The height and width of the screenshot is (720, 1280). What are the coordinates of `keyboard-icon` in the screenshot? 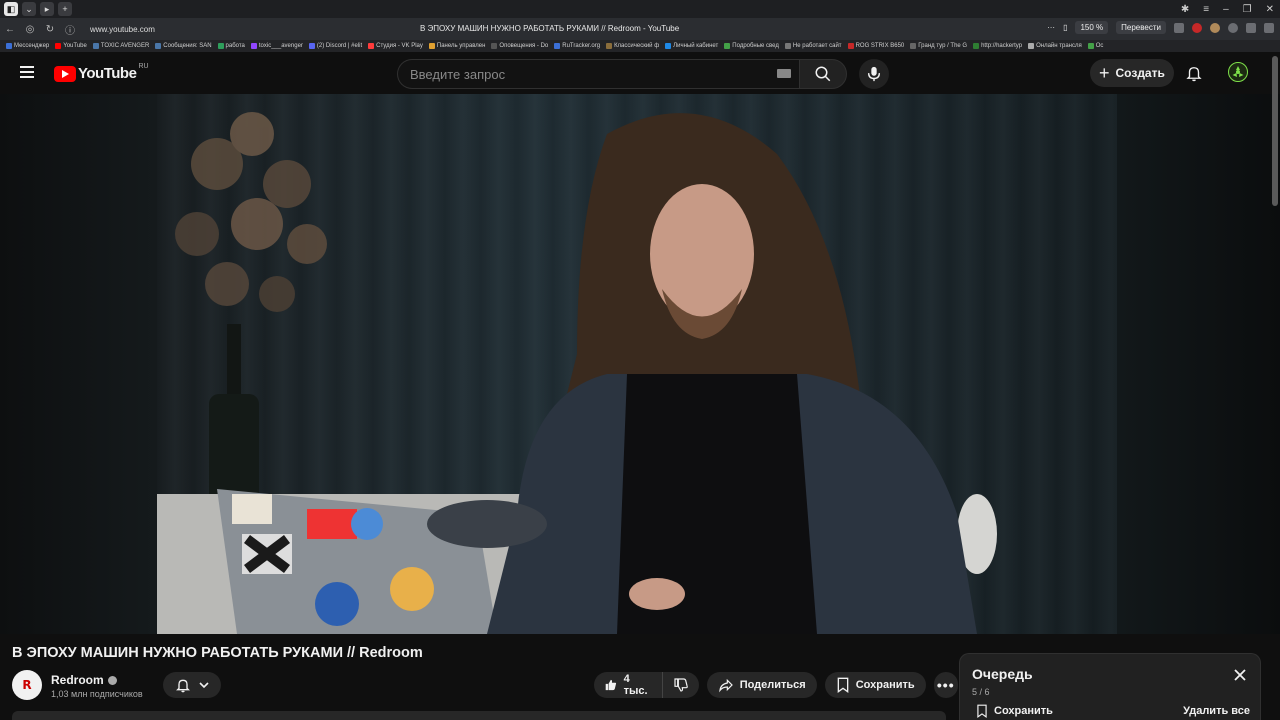 It's located at (784, 73).